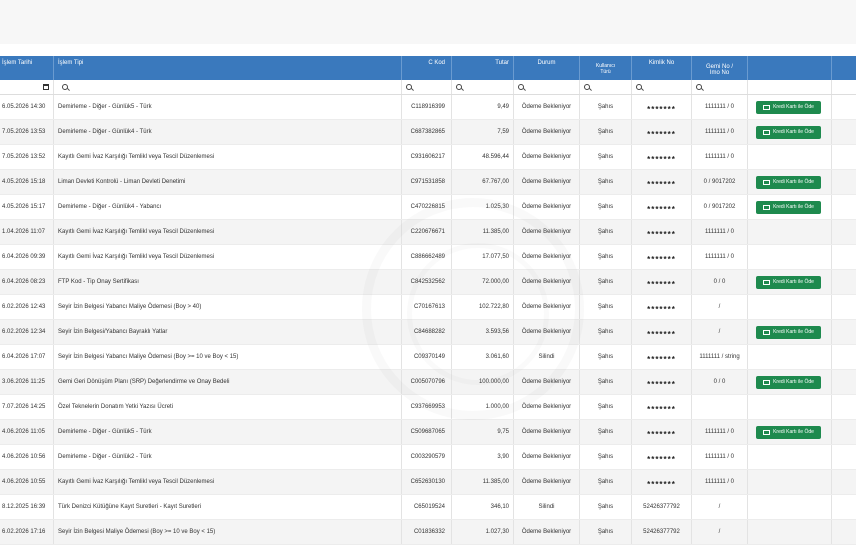 Image resolution: width=856 pixels, height=545 pixels. I want to click on header-tutar: Tutar, so click(483, 68).